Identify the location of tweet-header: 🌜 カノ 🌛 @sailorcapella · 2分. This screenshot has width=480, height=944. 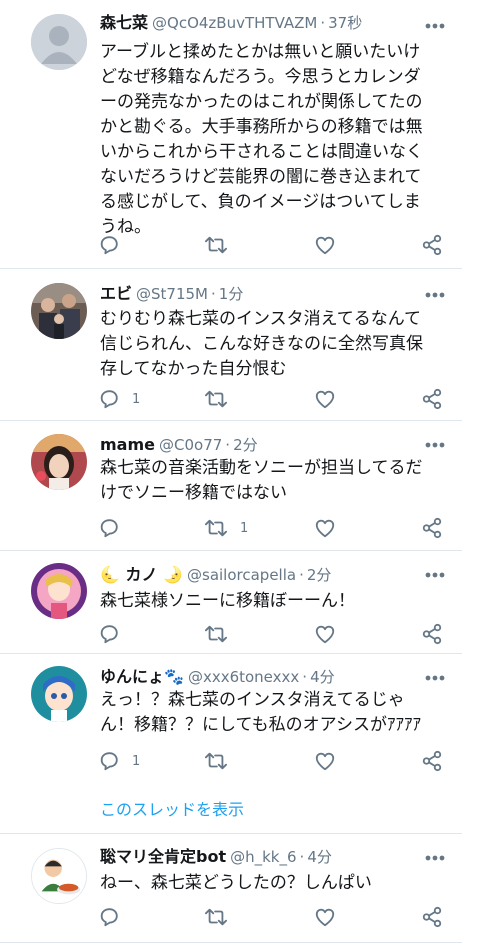
(216, 574).